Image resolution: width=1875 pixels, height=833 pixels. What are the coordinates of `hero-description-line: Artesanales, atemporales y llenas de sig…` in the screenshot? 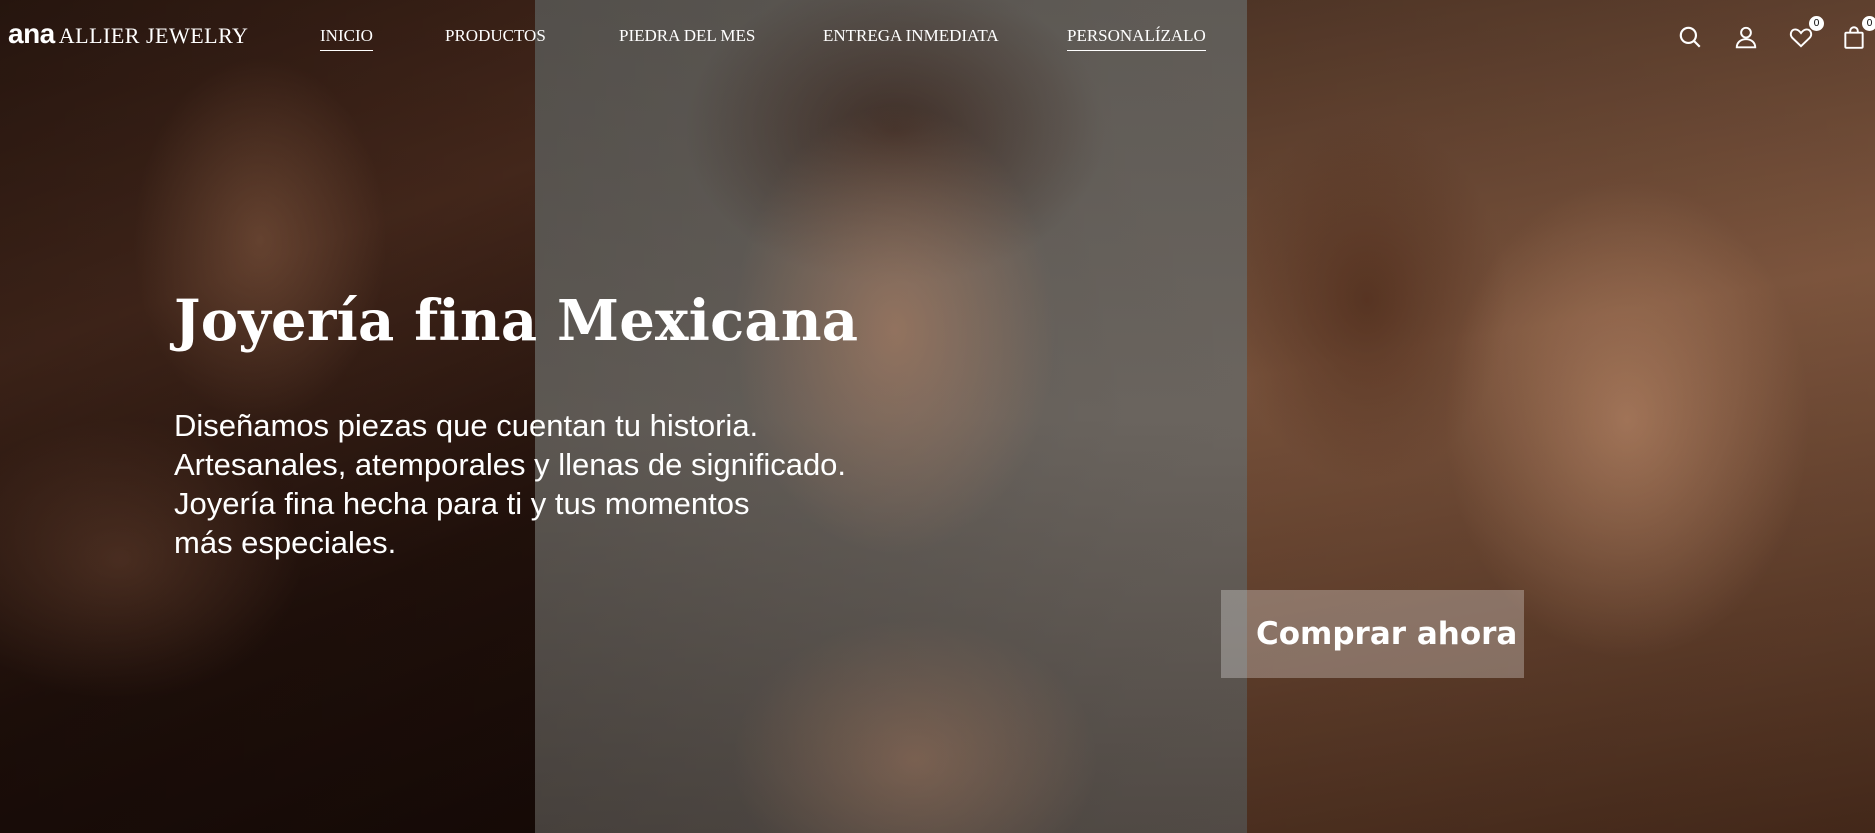 It's located at (510, 464).